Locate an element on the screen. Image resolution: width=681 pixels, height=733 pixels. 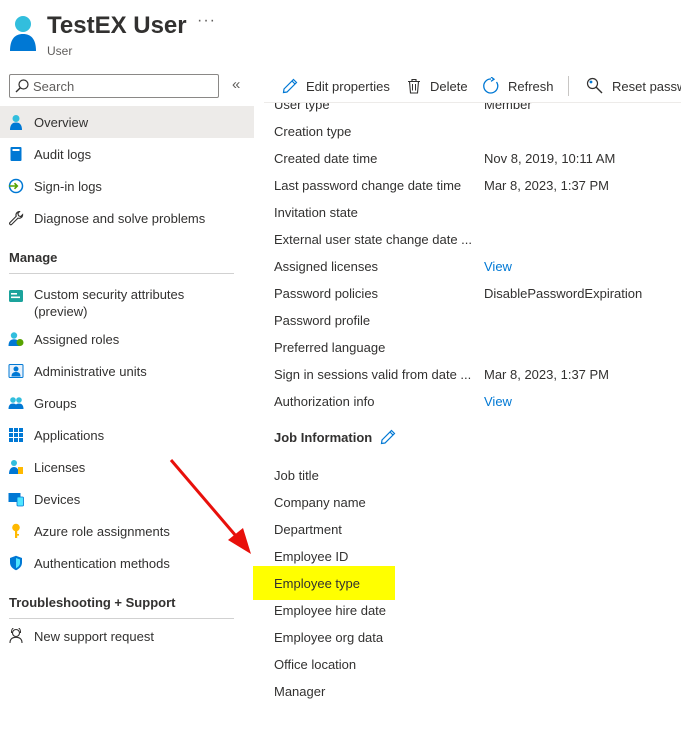
delete-button: Delete is located at coordinates (437, 86).